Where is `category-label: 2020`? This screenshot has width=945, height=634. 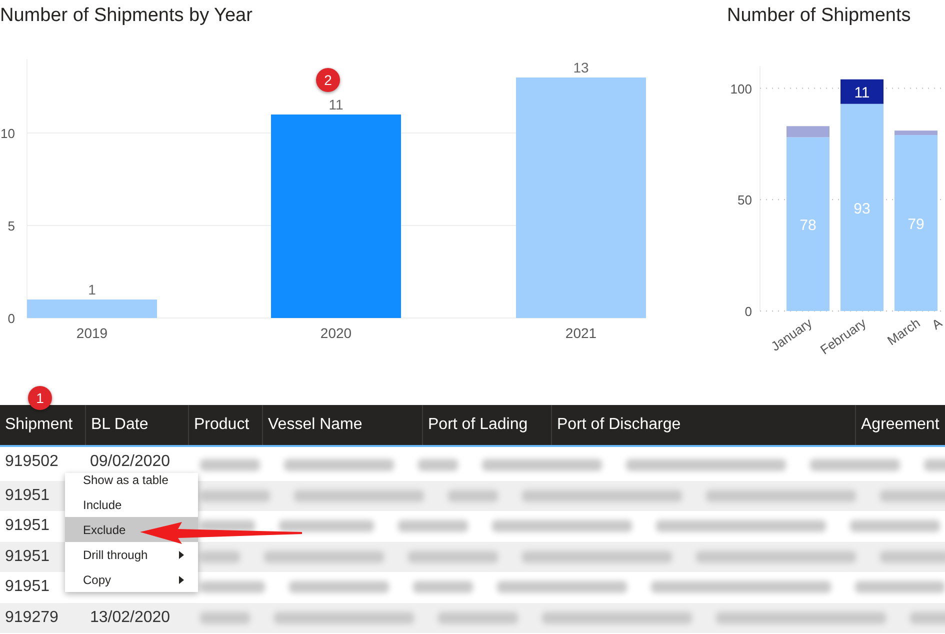
category-label: 2020 is located at coordinates (336, 333).